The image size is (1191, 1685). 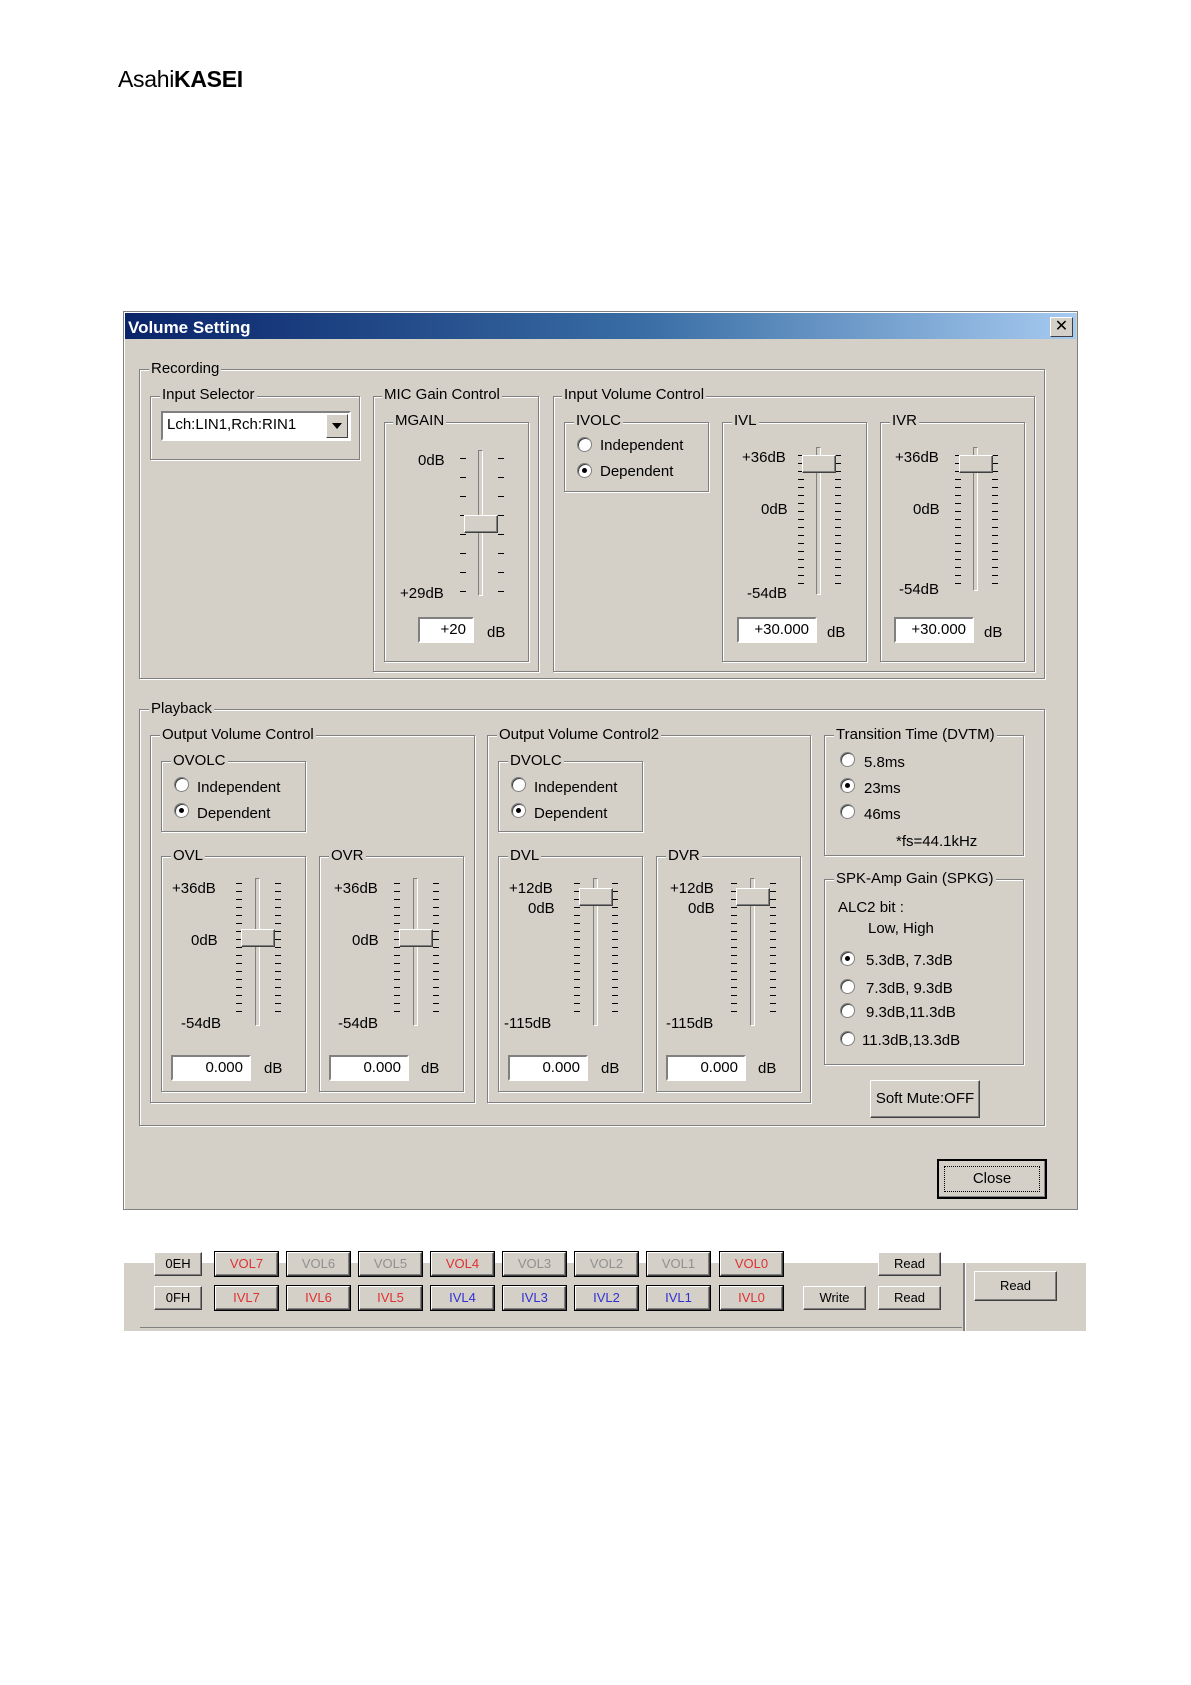 I want to click on dvolc-dependent-radio, so click(x=518, y=810).